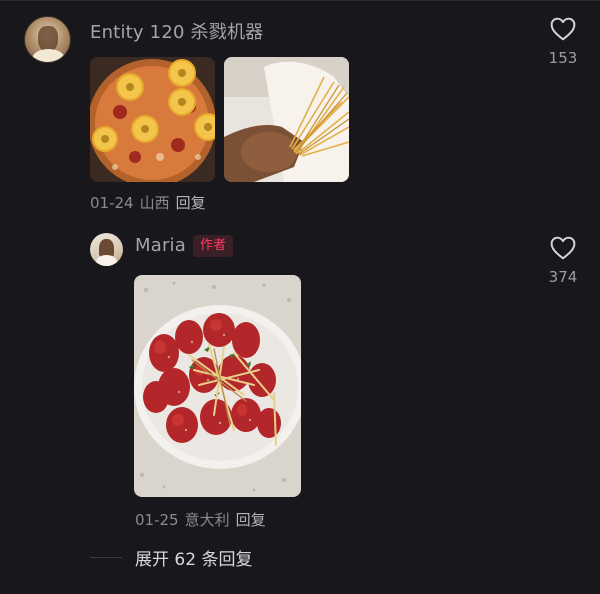  I want to click on pasta-photo, so click(286, 119).